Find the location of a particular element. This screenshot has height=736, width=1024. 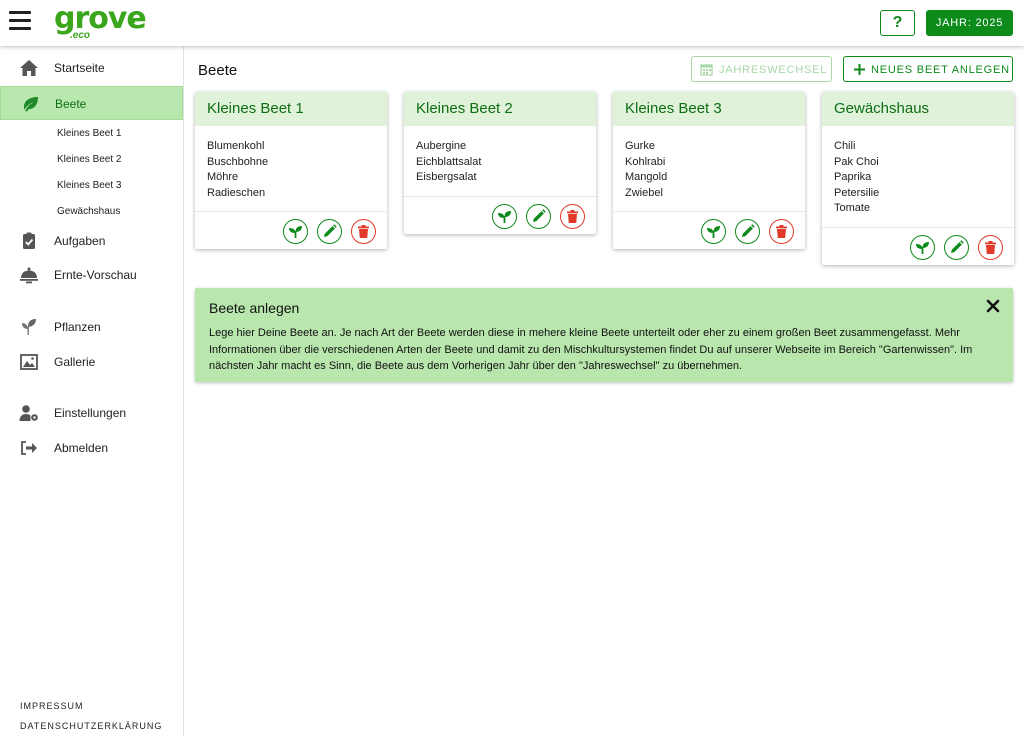

home-icon is located at coordinates (29, 68).